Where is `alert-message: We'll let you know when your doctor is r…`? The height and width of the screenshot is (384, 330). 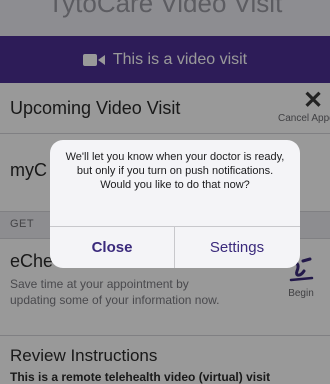 alert-message: We'll let you know when your doctor is r… is located at coordinates (175, 171).